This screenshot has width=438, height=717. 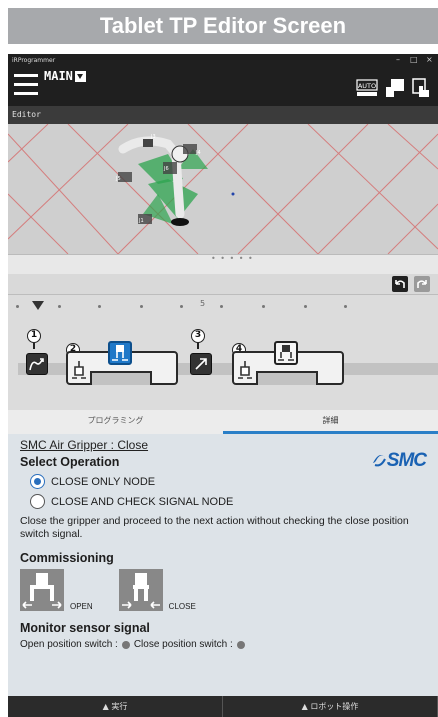 What do you see at coordinates (69, 644) in the screenshot?
I see `open-switch-label: Open position switch :` at bounding box center [69, 644].